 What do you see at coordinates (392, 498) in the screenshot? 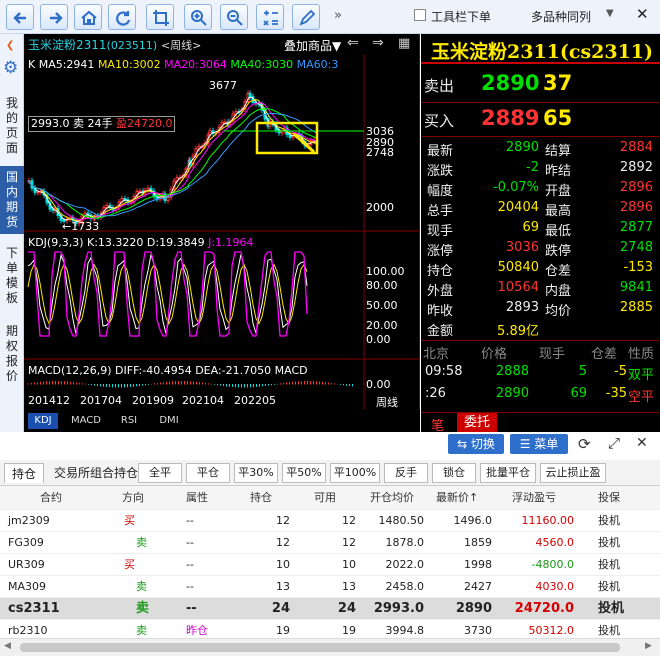
I see `header-open-avg: 开仓均价` at bounding box center [392, 498].